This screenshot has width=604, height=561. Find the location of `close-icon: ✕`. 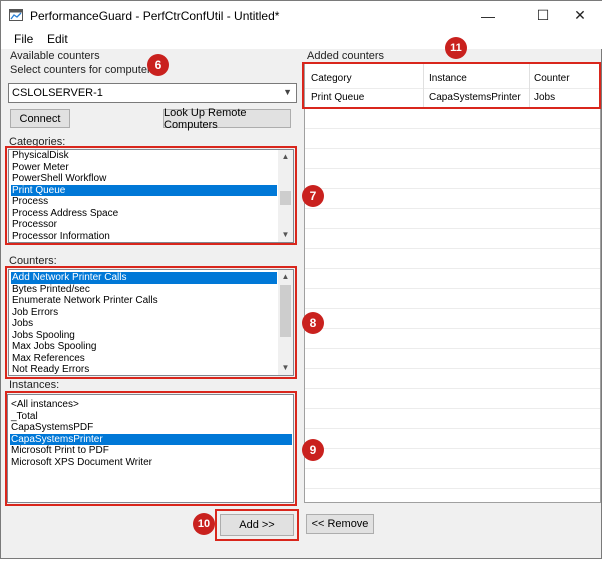

close-icon: ✕ is located at coordinates (580, 15).